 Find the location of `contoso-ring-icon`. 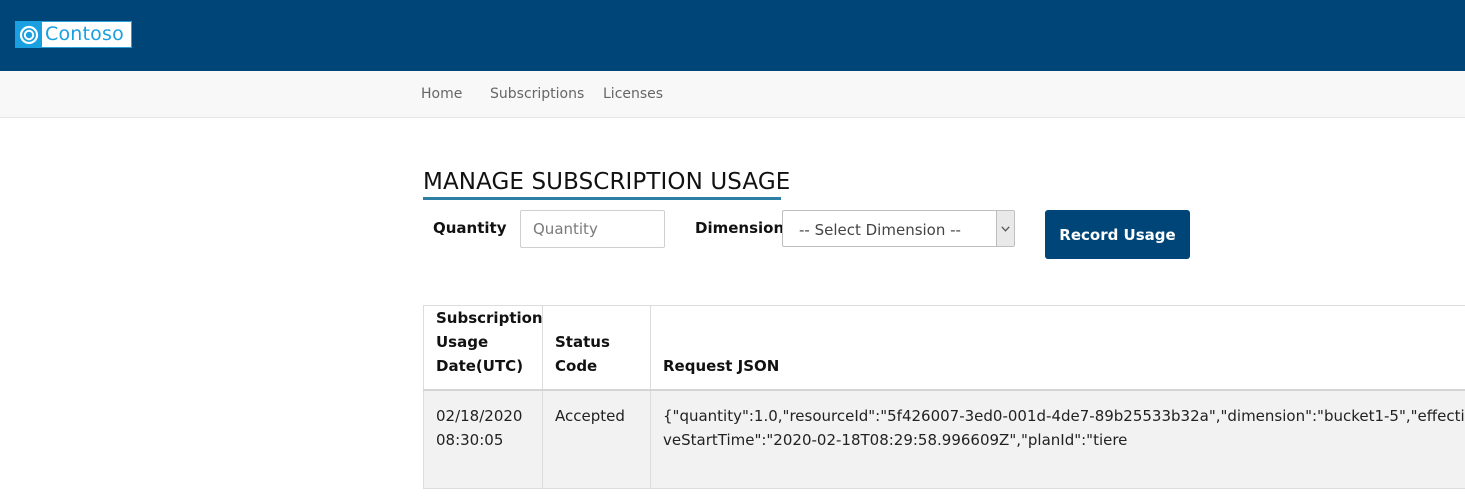

contoso-ring-icon is located at coordinates (28, 34).